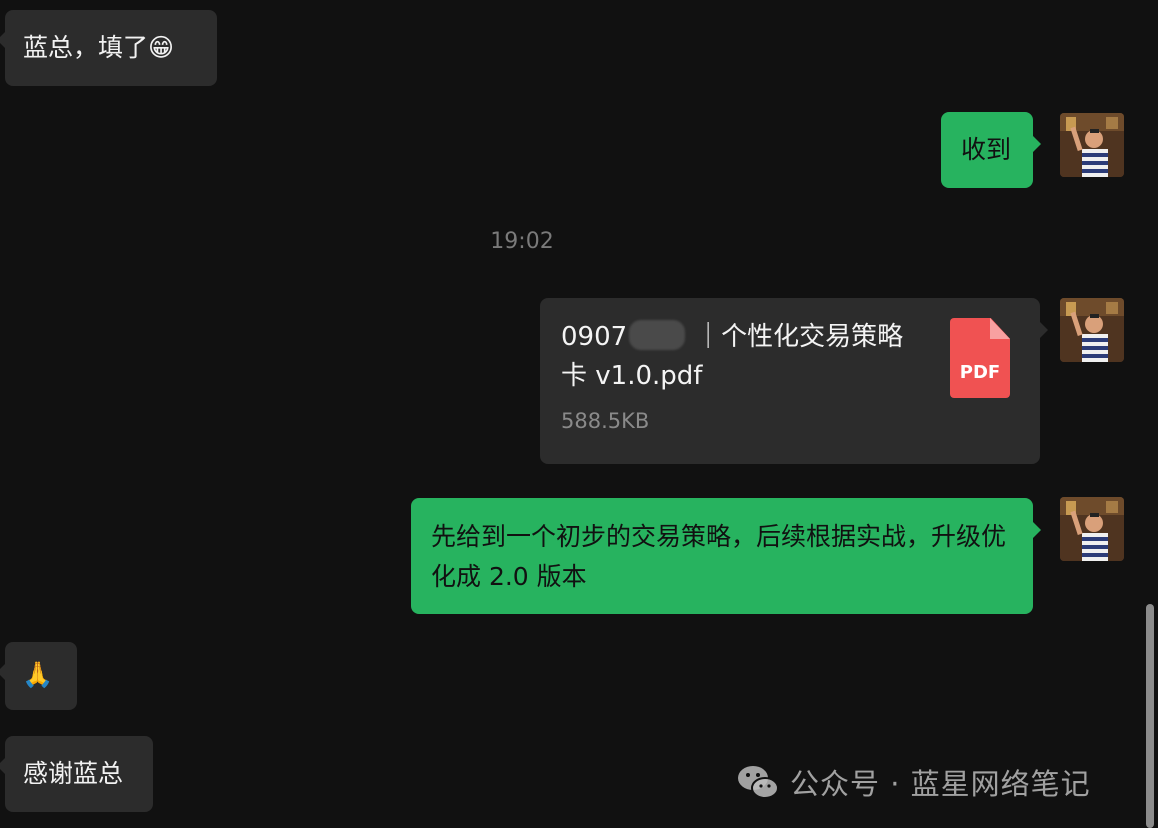  I want to click on scrollbar, so click(1150, 716).